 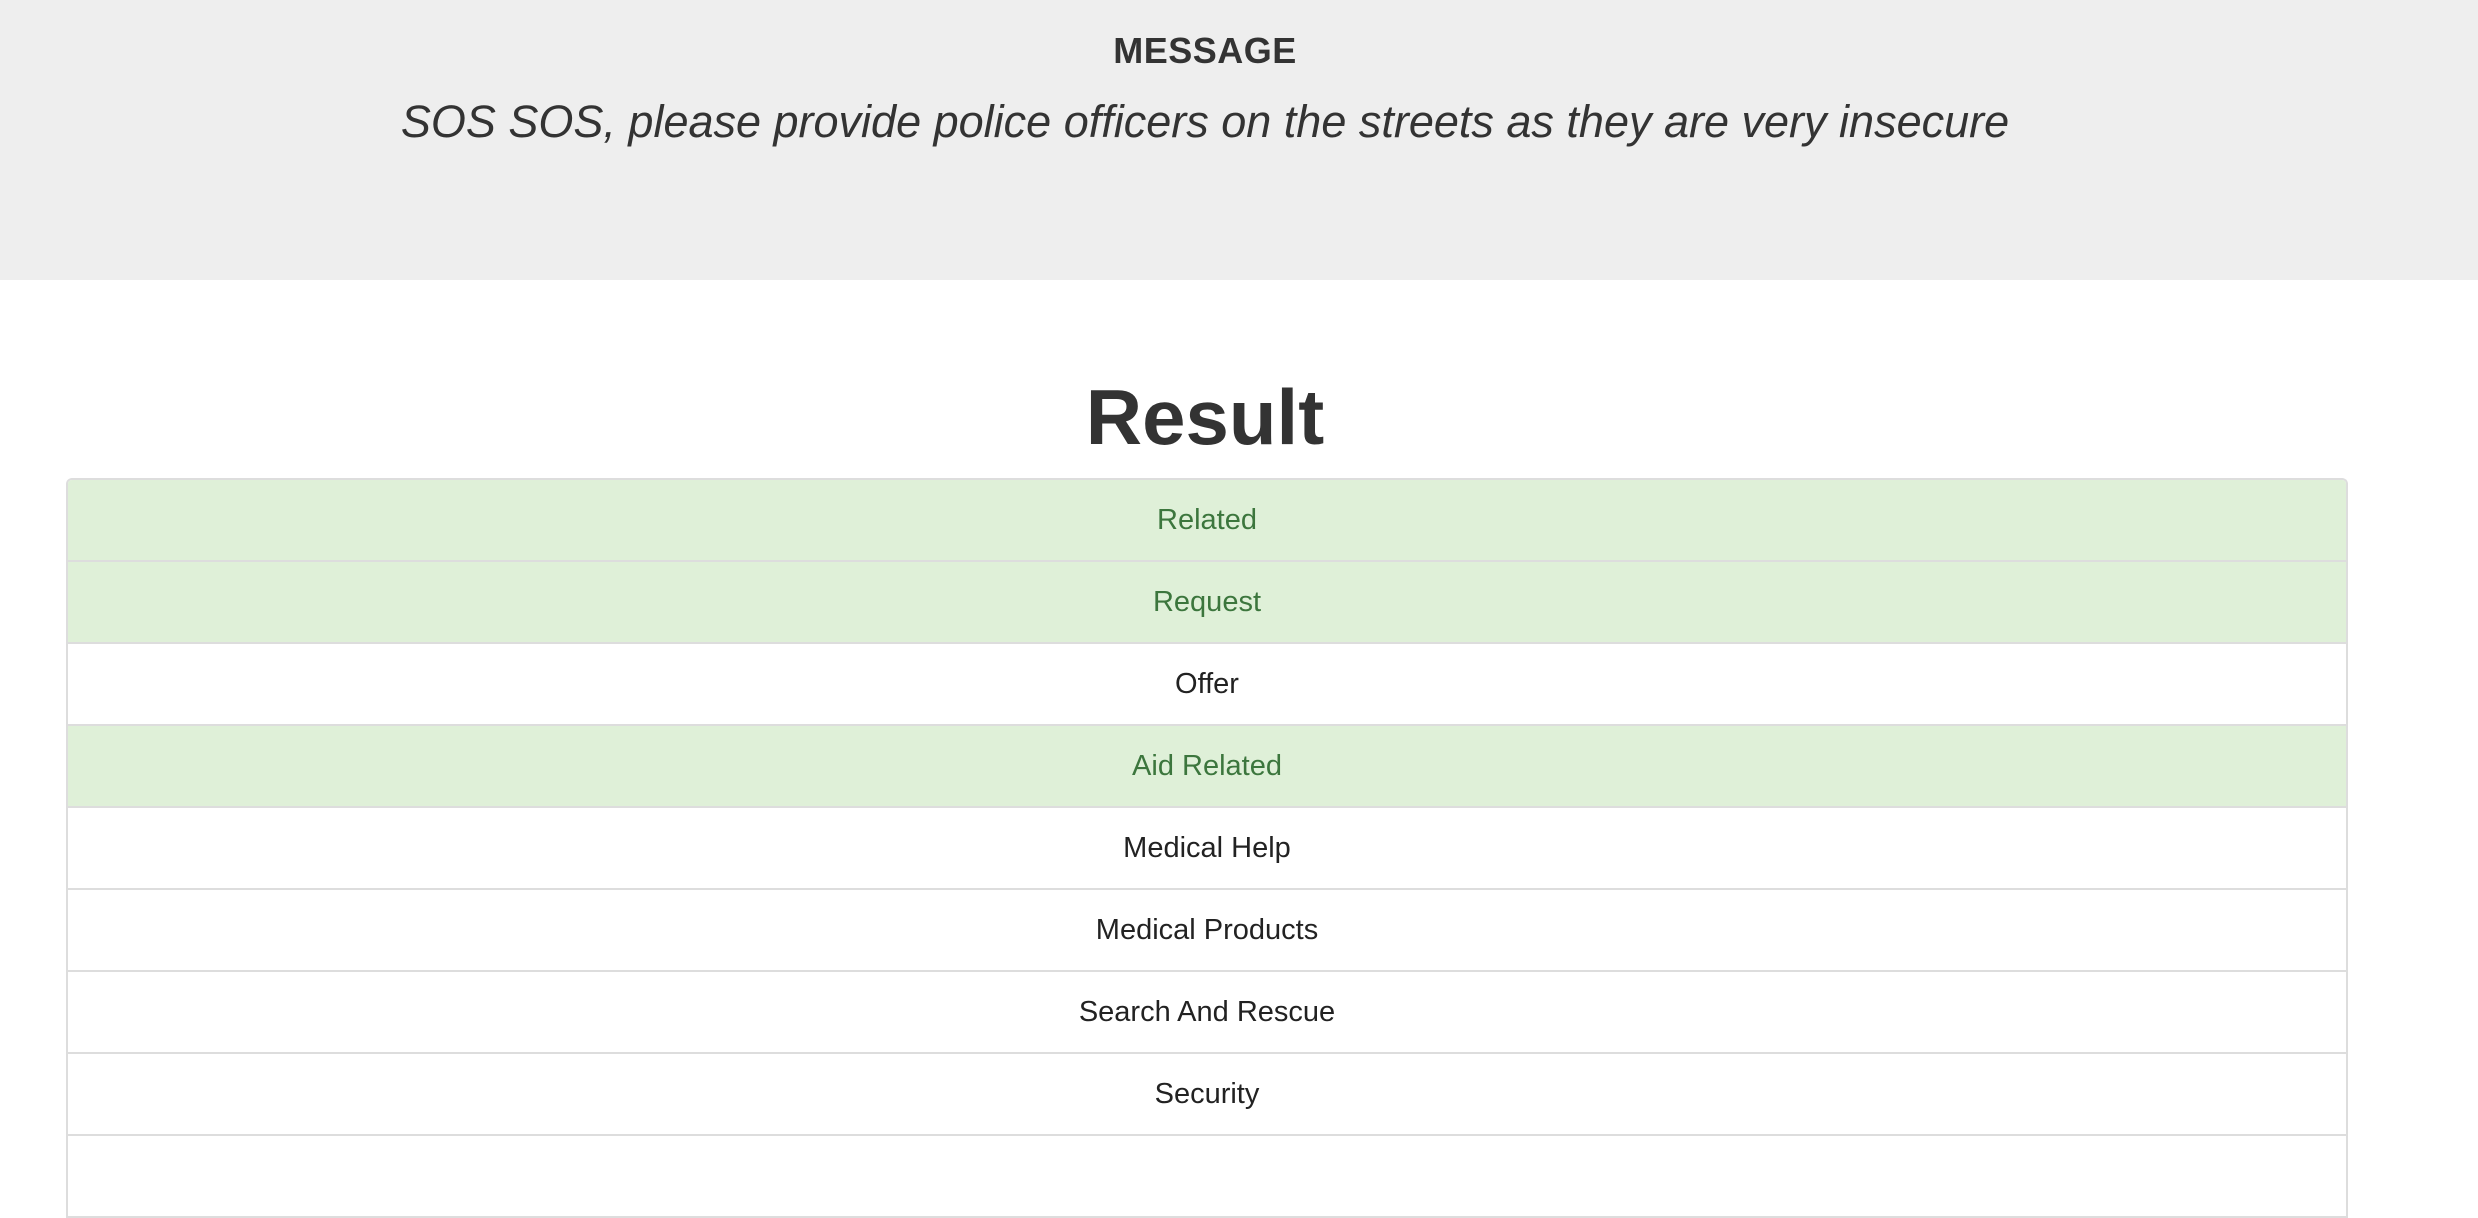 I want to click on result-title: Result, so click(x=1205, y=417).